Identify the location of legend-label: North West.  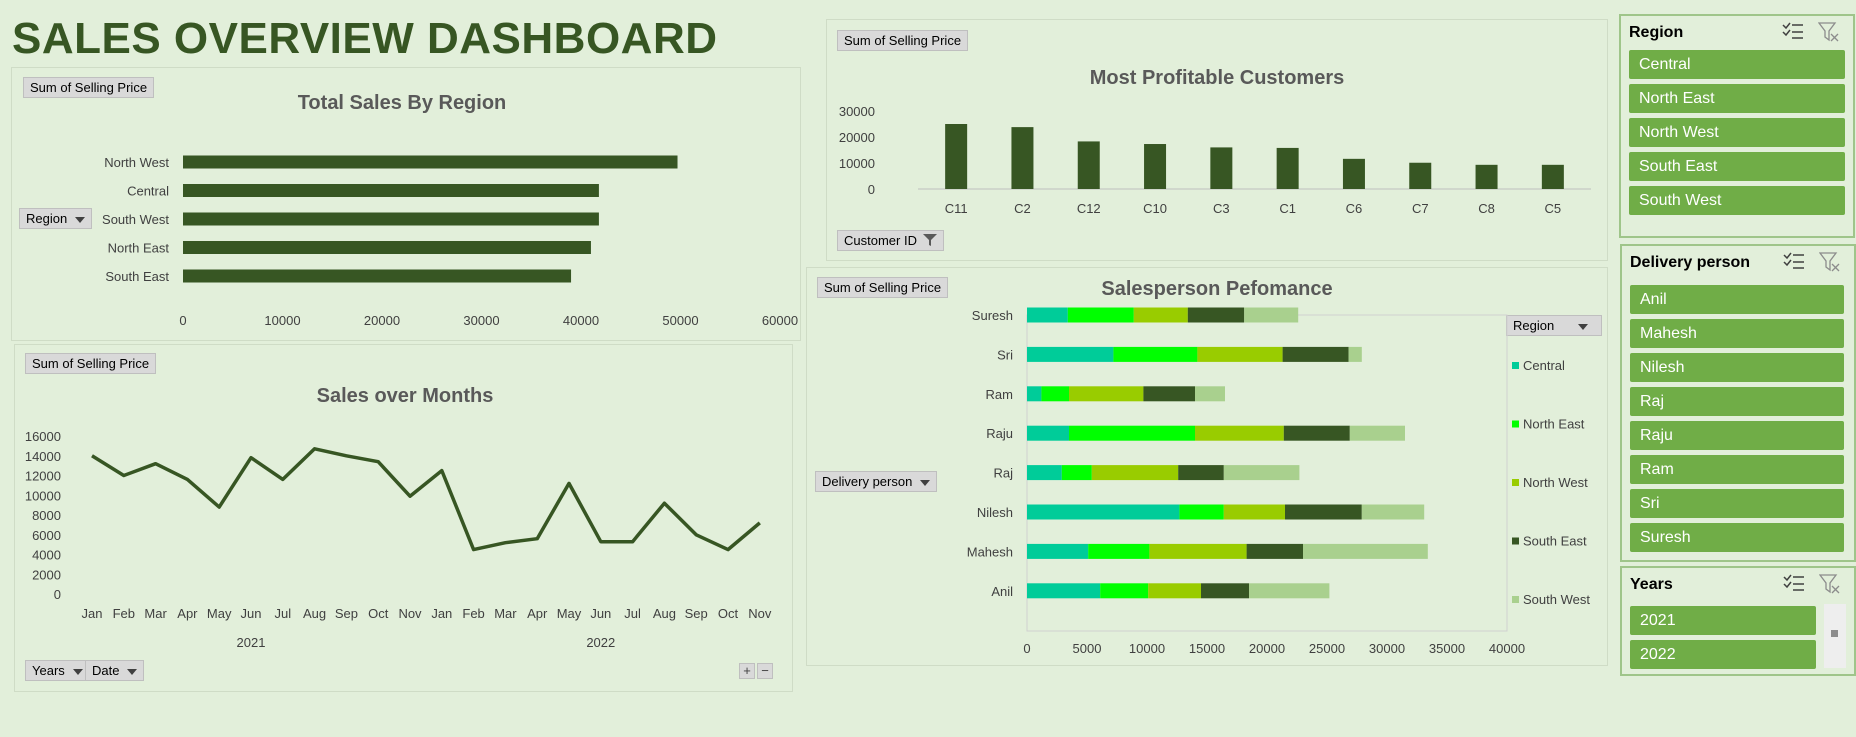
(1555, 482).